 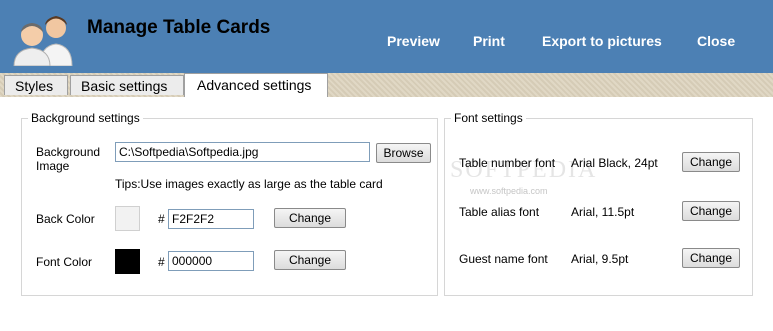 I want to click on table-alias-font-label: Table alias font, so click(x=499, y=212).